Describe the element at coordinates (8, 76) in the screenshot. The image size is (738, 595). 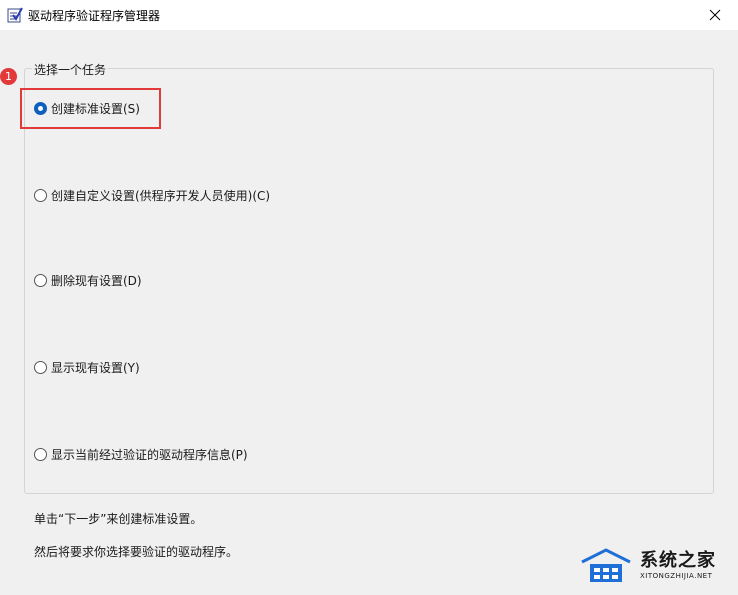
I see `step-number-badge: 1` at that location.